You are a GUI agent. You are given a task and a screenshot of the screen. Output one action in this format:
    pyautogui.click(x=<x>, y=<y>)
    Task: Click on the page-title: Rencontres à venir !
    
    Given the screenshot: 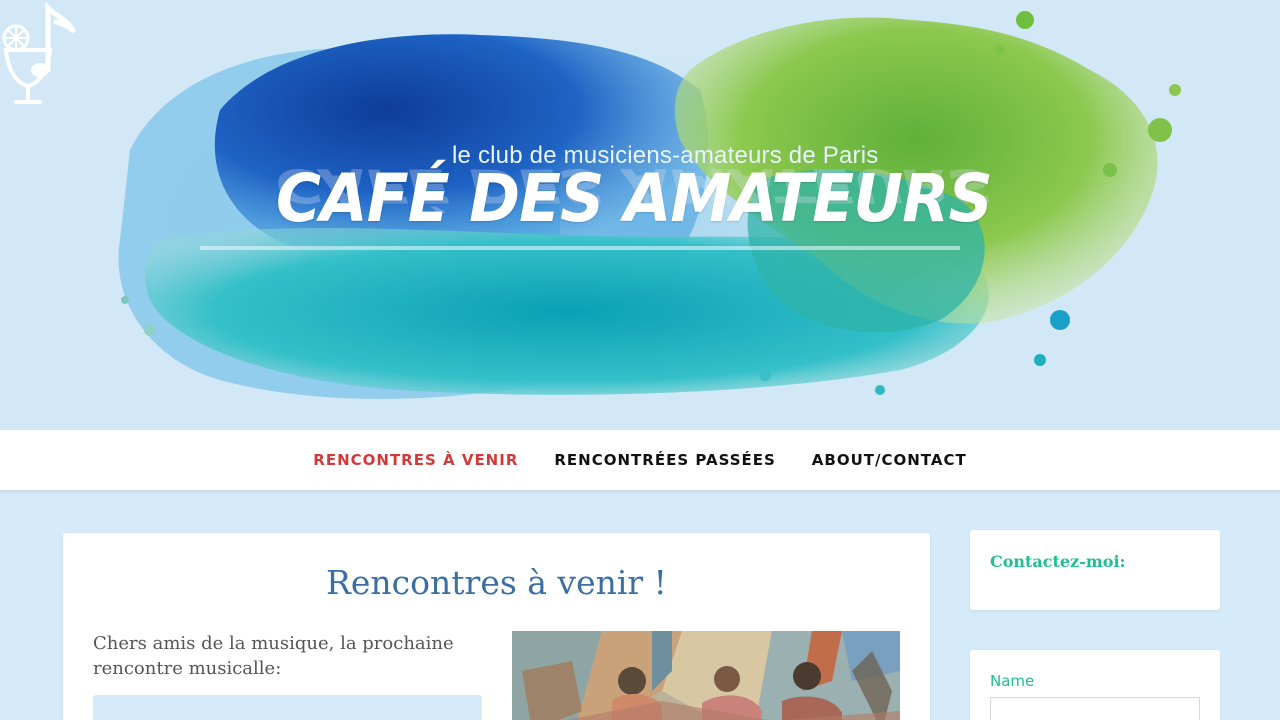 What is the action you would take?
    pyautogui.click(x=496, y=582)
    